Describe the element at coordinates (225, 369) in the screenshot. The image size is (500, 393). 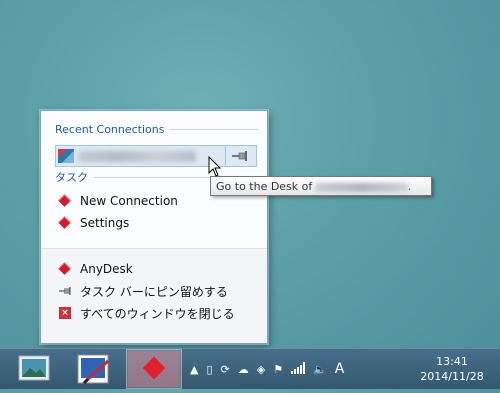
I see `sync-icon: ⟳` at that location.